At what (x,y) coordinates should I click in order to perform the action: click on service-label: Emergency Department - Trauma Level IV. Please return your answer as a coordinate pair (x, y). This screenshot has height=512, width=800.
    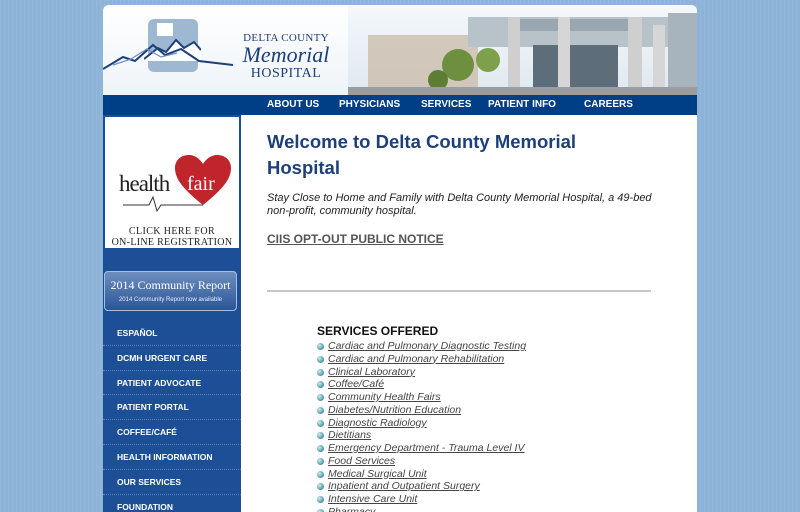
    Looking at the image, I should click on (426, 448).